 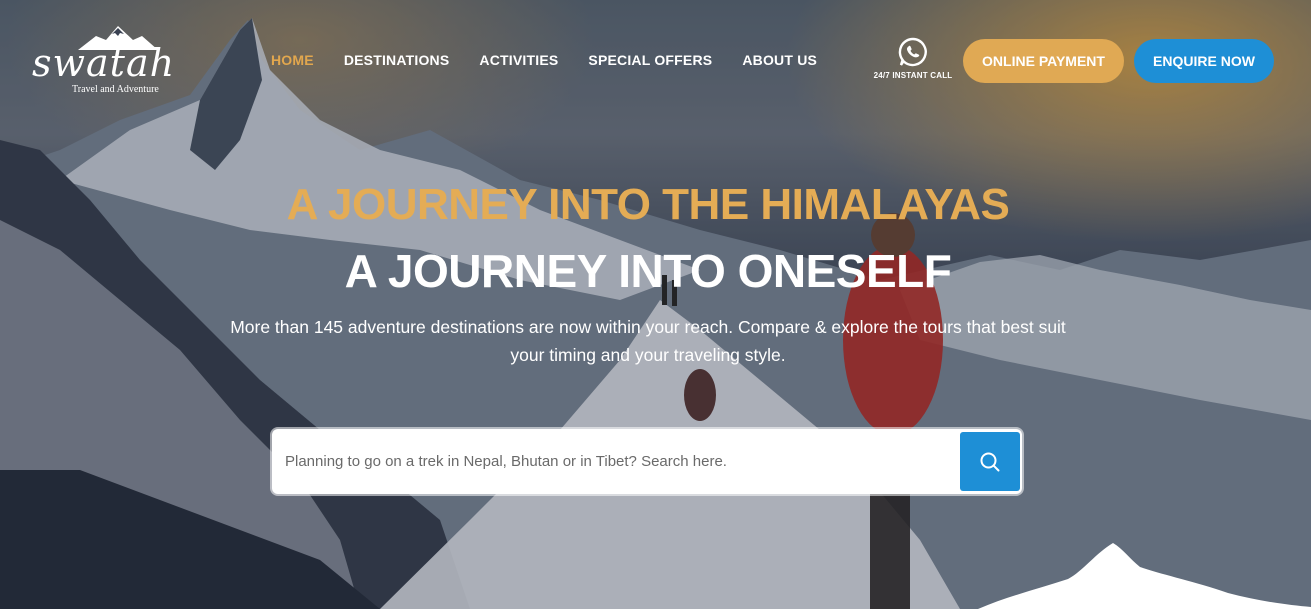 I want to click on brand-logo: swatah Travel and Adventure, so click(x=123, y=62).